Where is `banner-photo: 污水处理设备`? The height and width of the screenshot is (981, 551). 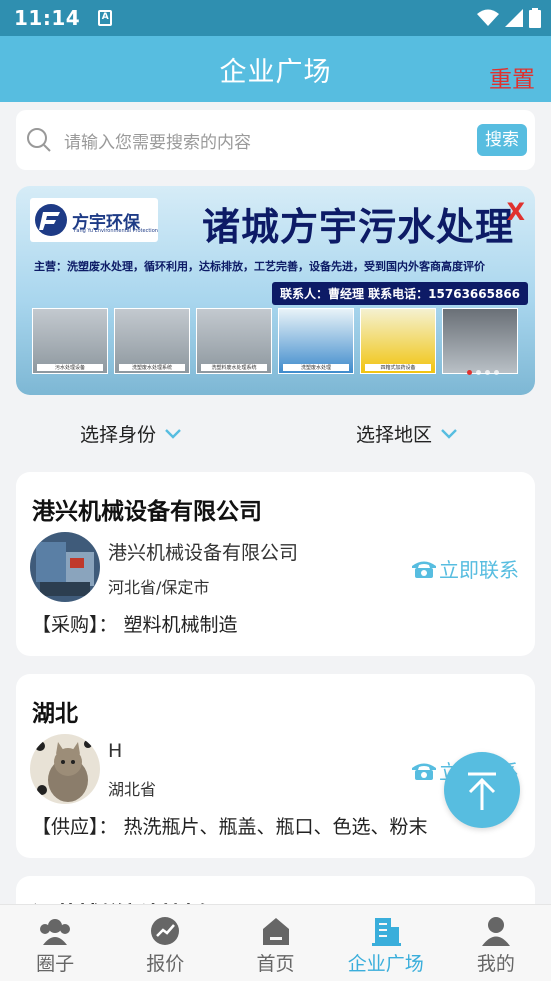 banner-photo: 污水处理设备 is located at coordinates (70, 341).